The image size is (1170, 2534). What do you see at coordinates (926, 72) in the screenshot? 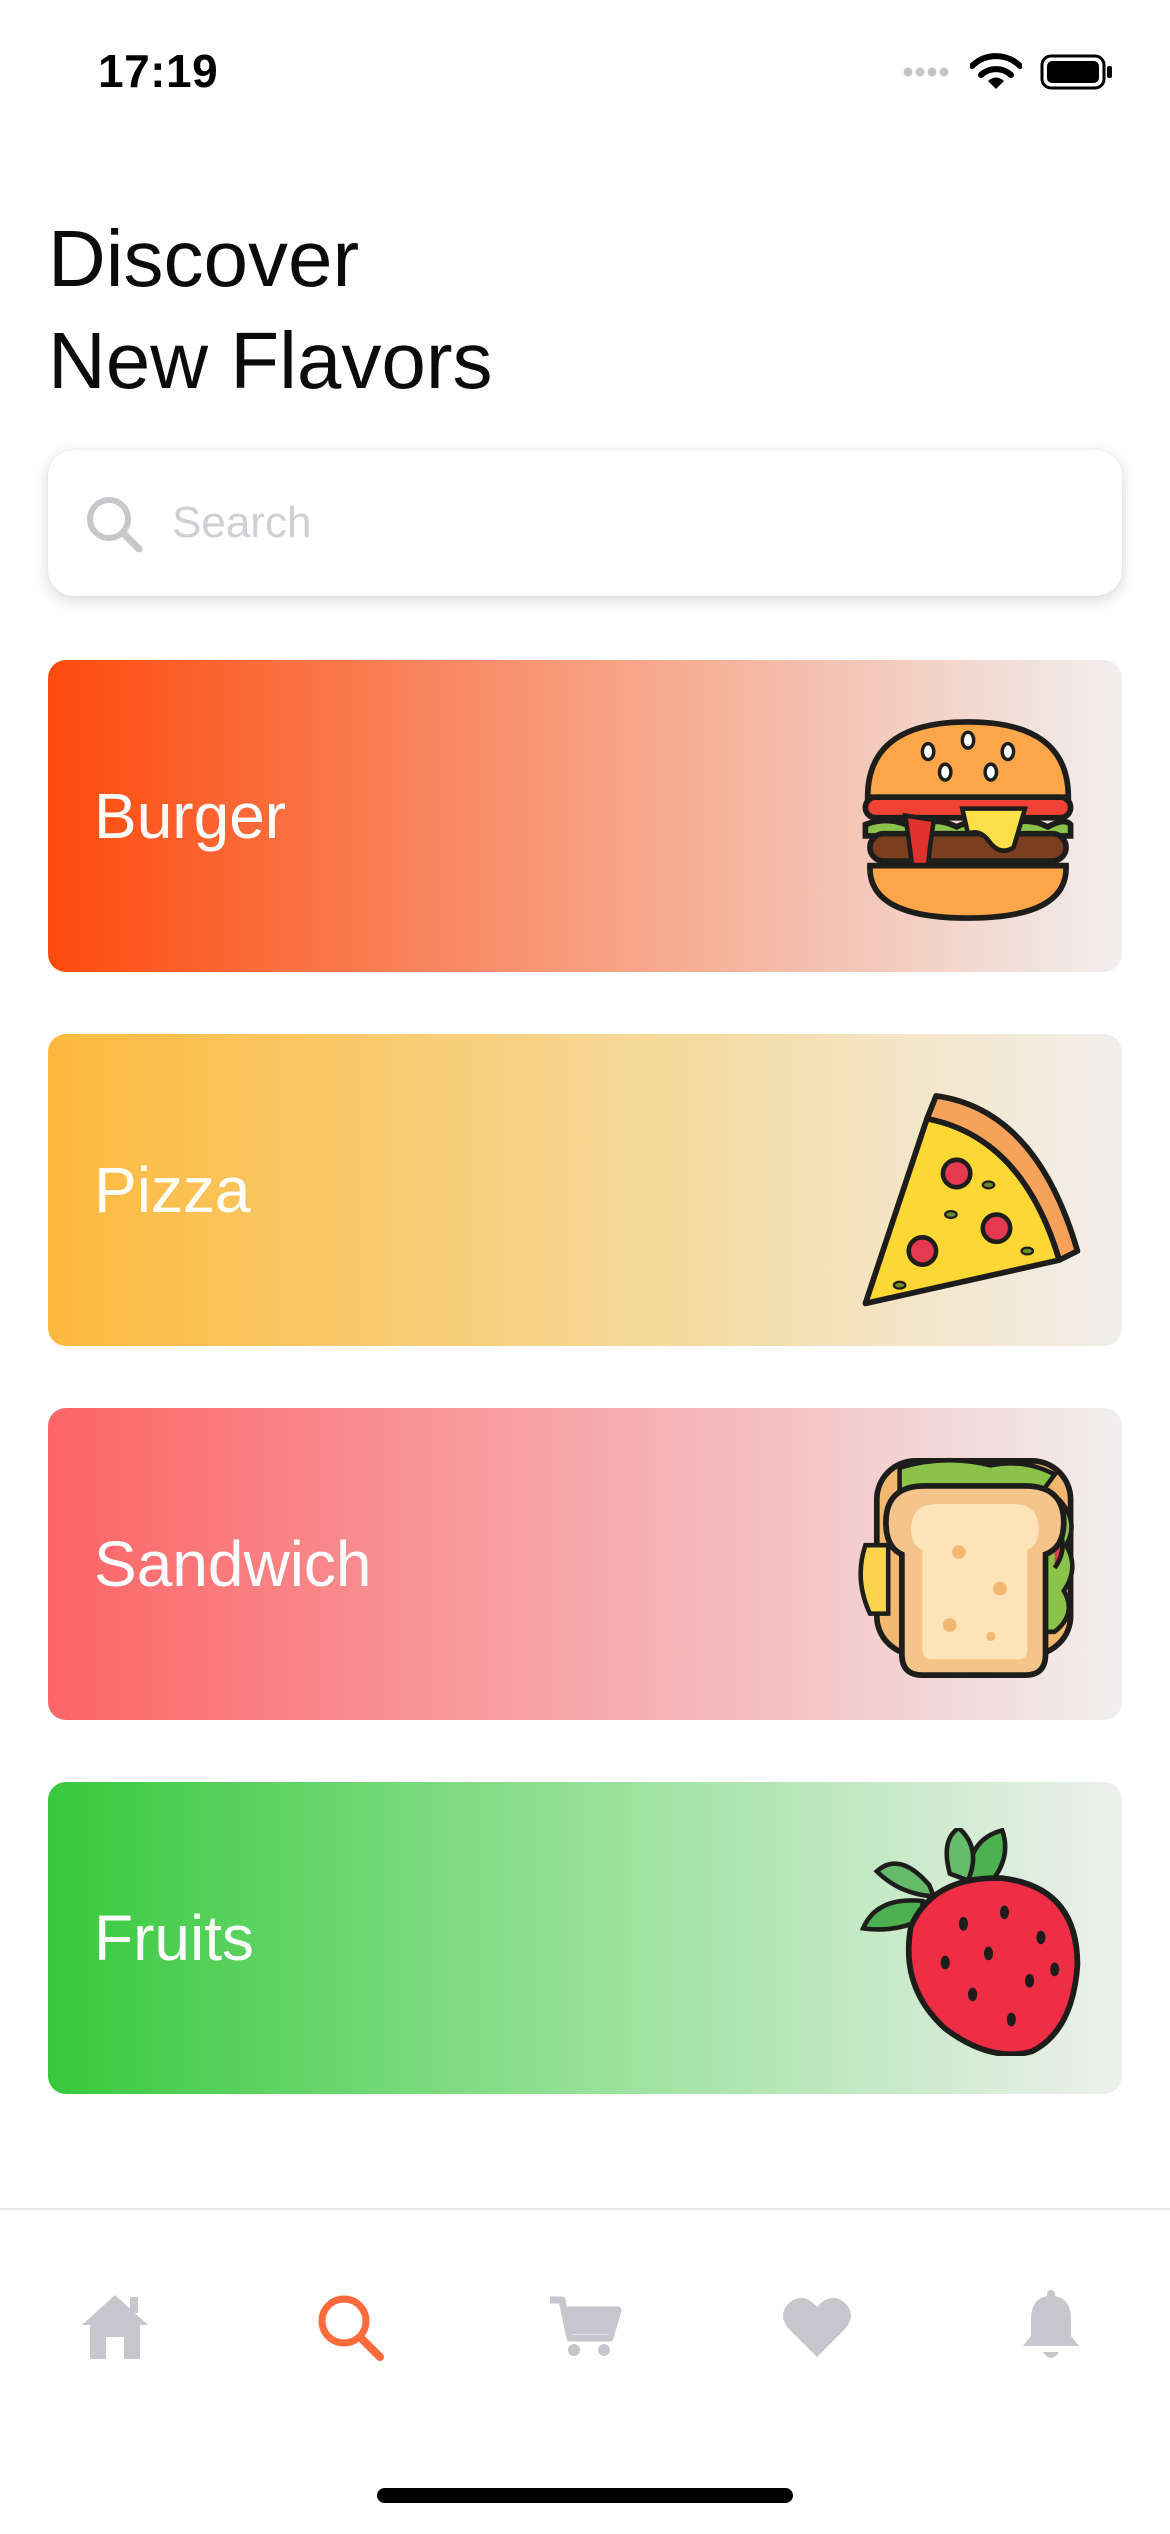
I see `signal-icon` at bounding box center [926, 72].